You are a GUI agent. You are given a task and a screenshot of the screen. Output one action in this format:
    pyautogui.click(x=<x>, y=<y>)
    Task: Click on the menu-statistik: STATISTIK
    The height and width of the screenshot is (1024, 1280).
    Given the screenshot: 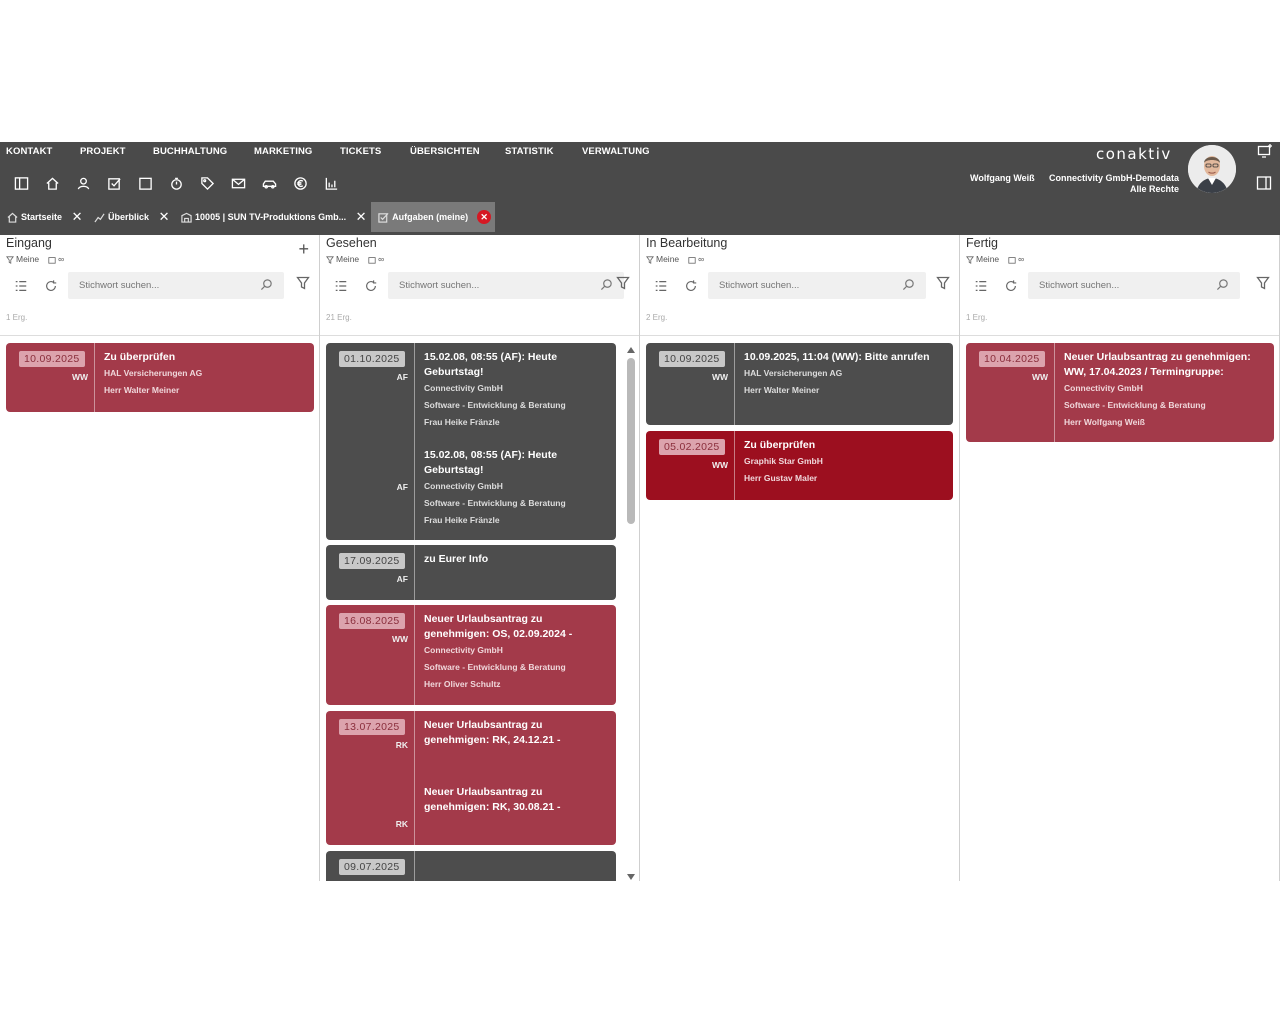 What is the action you would take?
    pyautogui.click(x=529, y=151)
    